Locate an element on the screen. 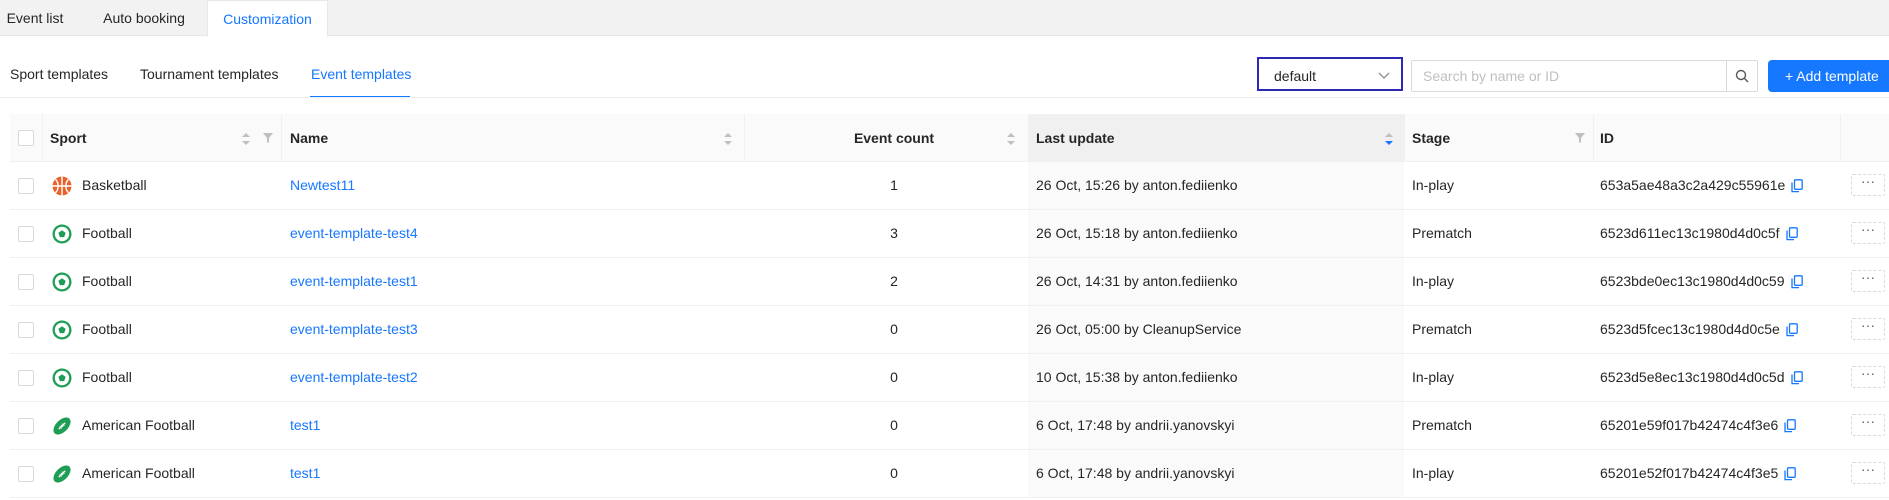 This screenshot has width=1889, height=500. column-header-last-update: Last update is located at coordinates (1075, 138).